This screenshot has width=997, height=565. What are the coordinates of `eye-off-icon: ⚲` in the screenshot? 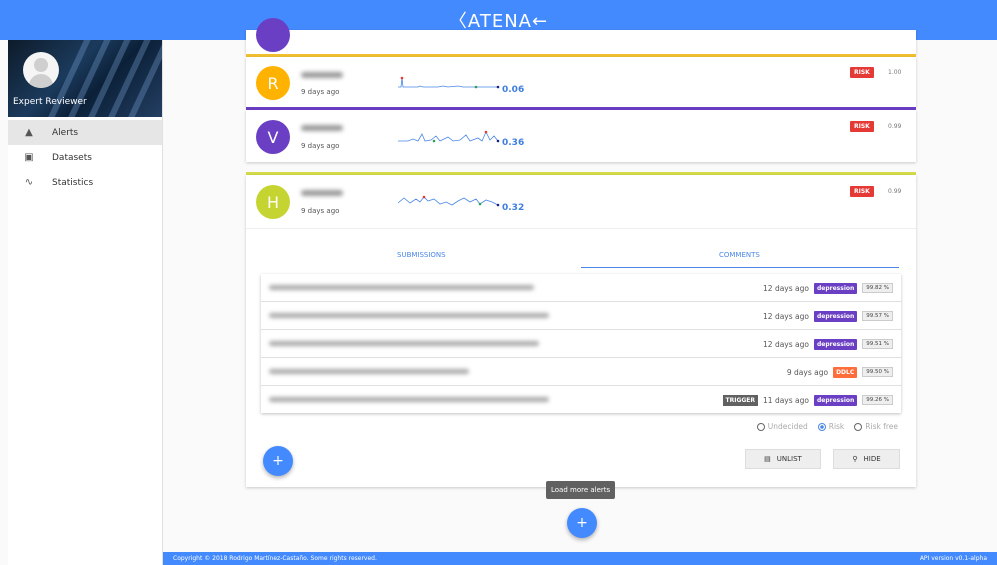 It's located at (855, 459).